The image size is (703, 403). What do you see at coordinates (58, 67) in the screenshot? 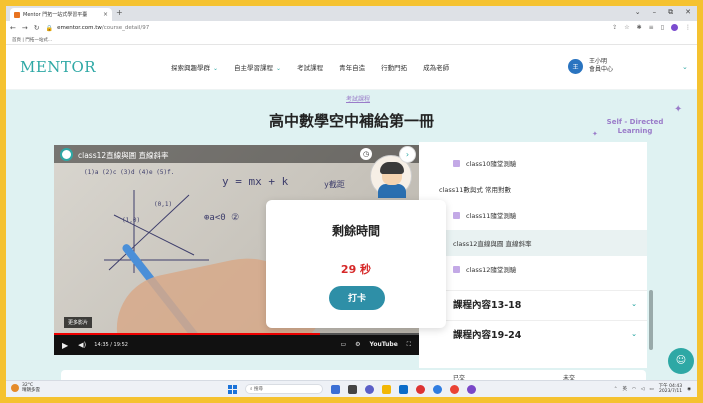
I see `mentor-logo: MENTOR` at bounding box center [58, 67].